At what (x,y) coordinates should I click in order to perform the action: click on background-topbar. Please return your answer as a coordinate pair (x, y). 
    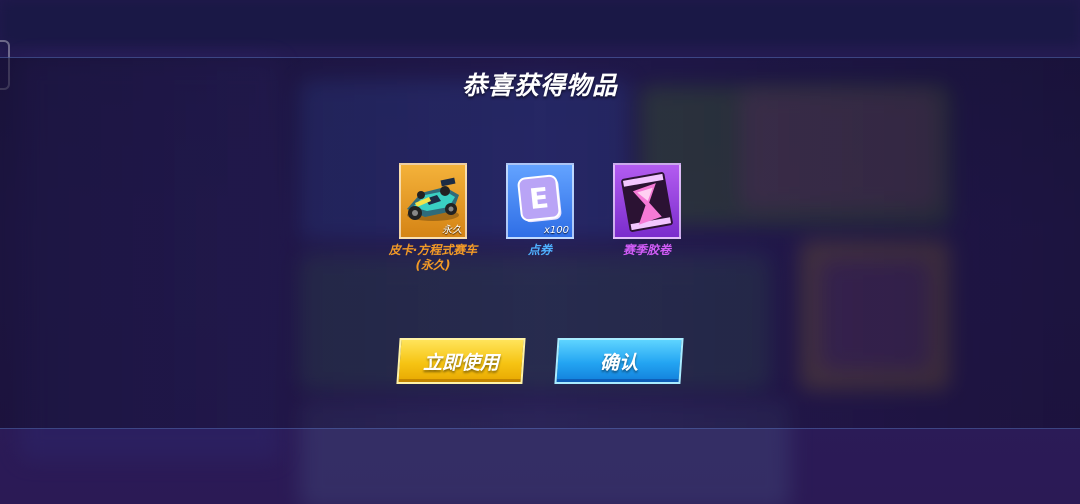
    Looking at the image, I should click on (540, 23).